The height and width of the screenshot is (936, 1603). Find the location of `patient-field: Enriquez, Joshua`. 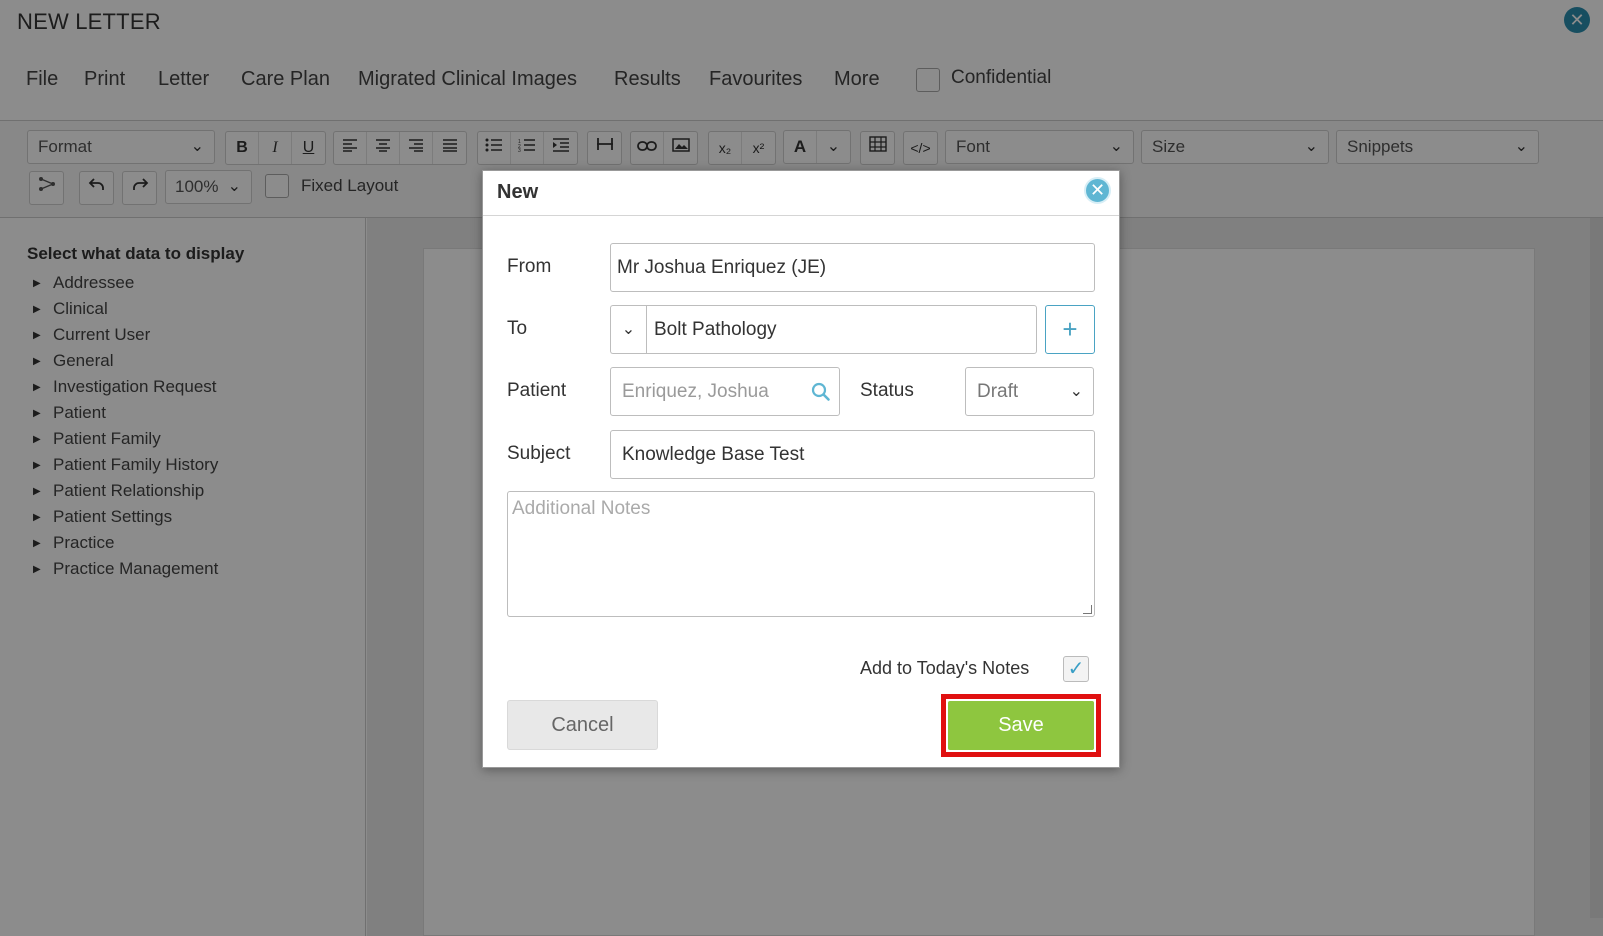

patient-field: Enriquez, Joshua is located at coordinates (725, 391).